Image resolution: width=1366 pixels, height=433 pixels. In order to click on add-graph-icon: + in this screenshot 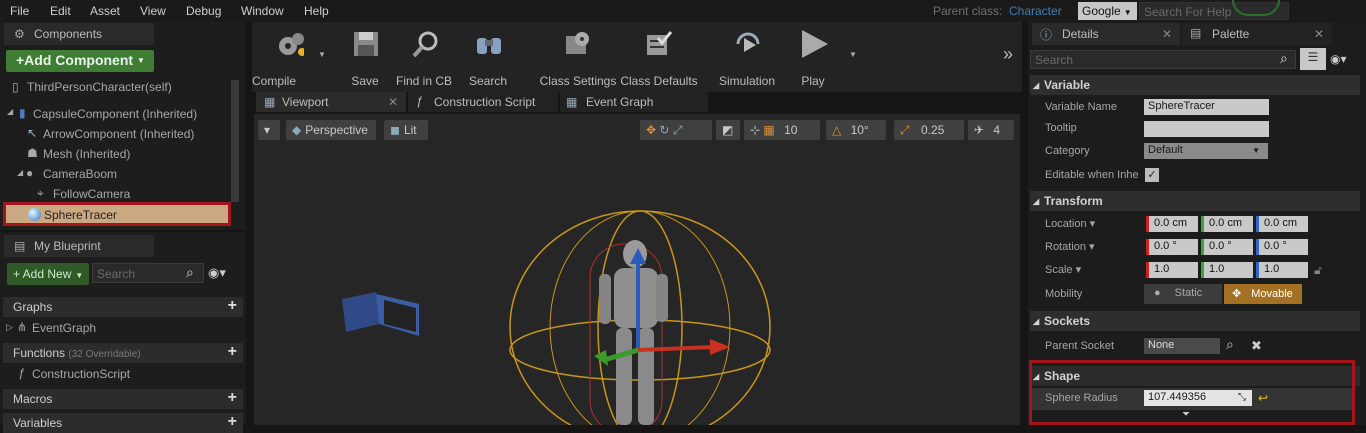, I will do `click(232, 306)`.